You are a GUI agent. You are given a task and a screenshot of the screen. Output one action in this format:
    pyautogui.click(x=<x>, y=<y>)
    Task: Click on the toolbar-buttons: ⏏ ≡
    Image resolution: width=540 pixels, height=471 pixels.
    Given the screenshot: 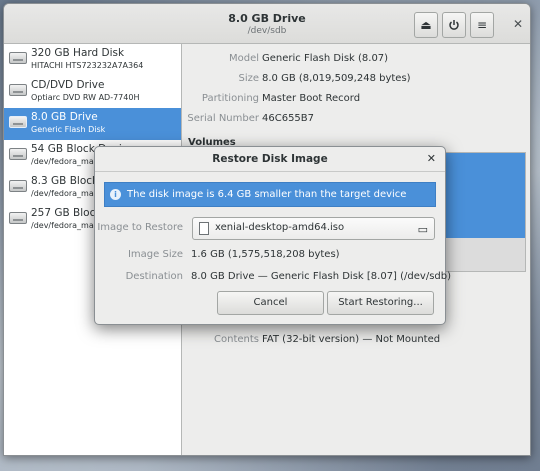 What is the action you would take?
    pyautogui.click(x=456, y=25)
    